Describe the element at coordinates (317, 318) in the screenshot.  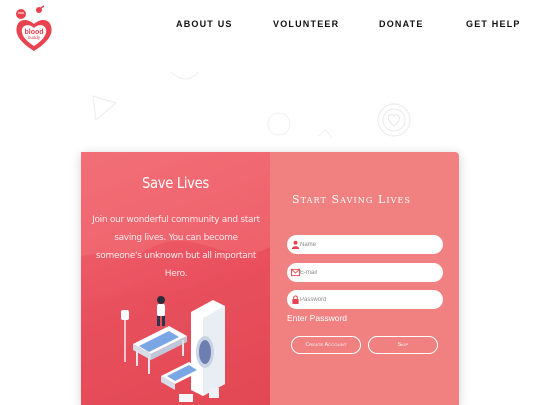
I see `password-hint: Enter Password` at that location.